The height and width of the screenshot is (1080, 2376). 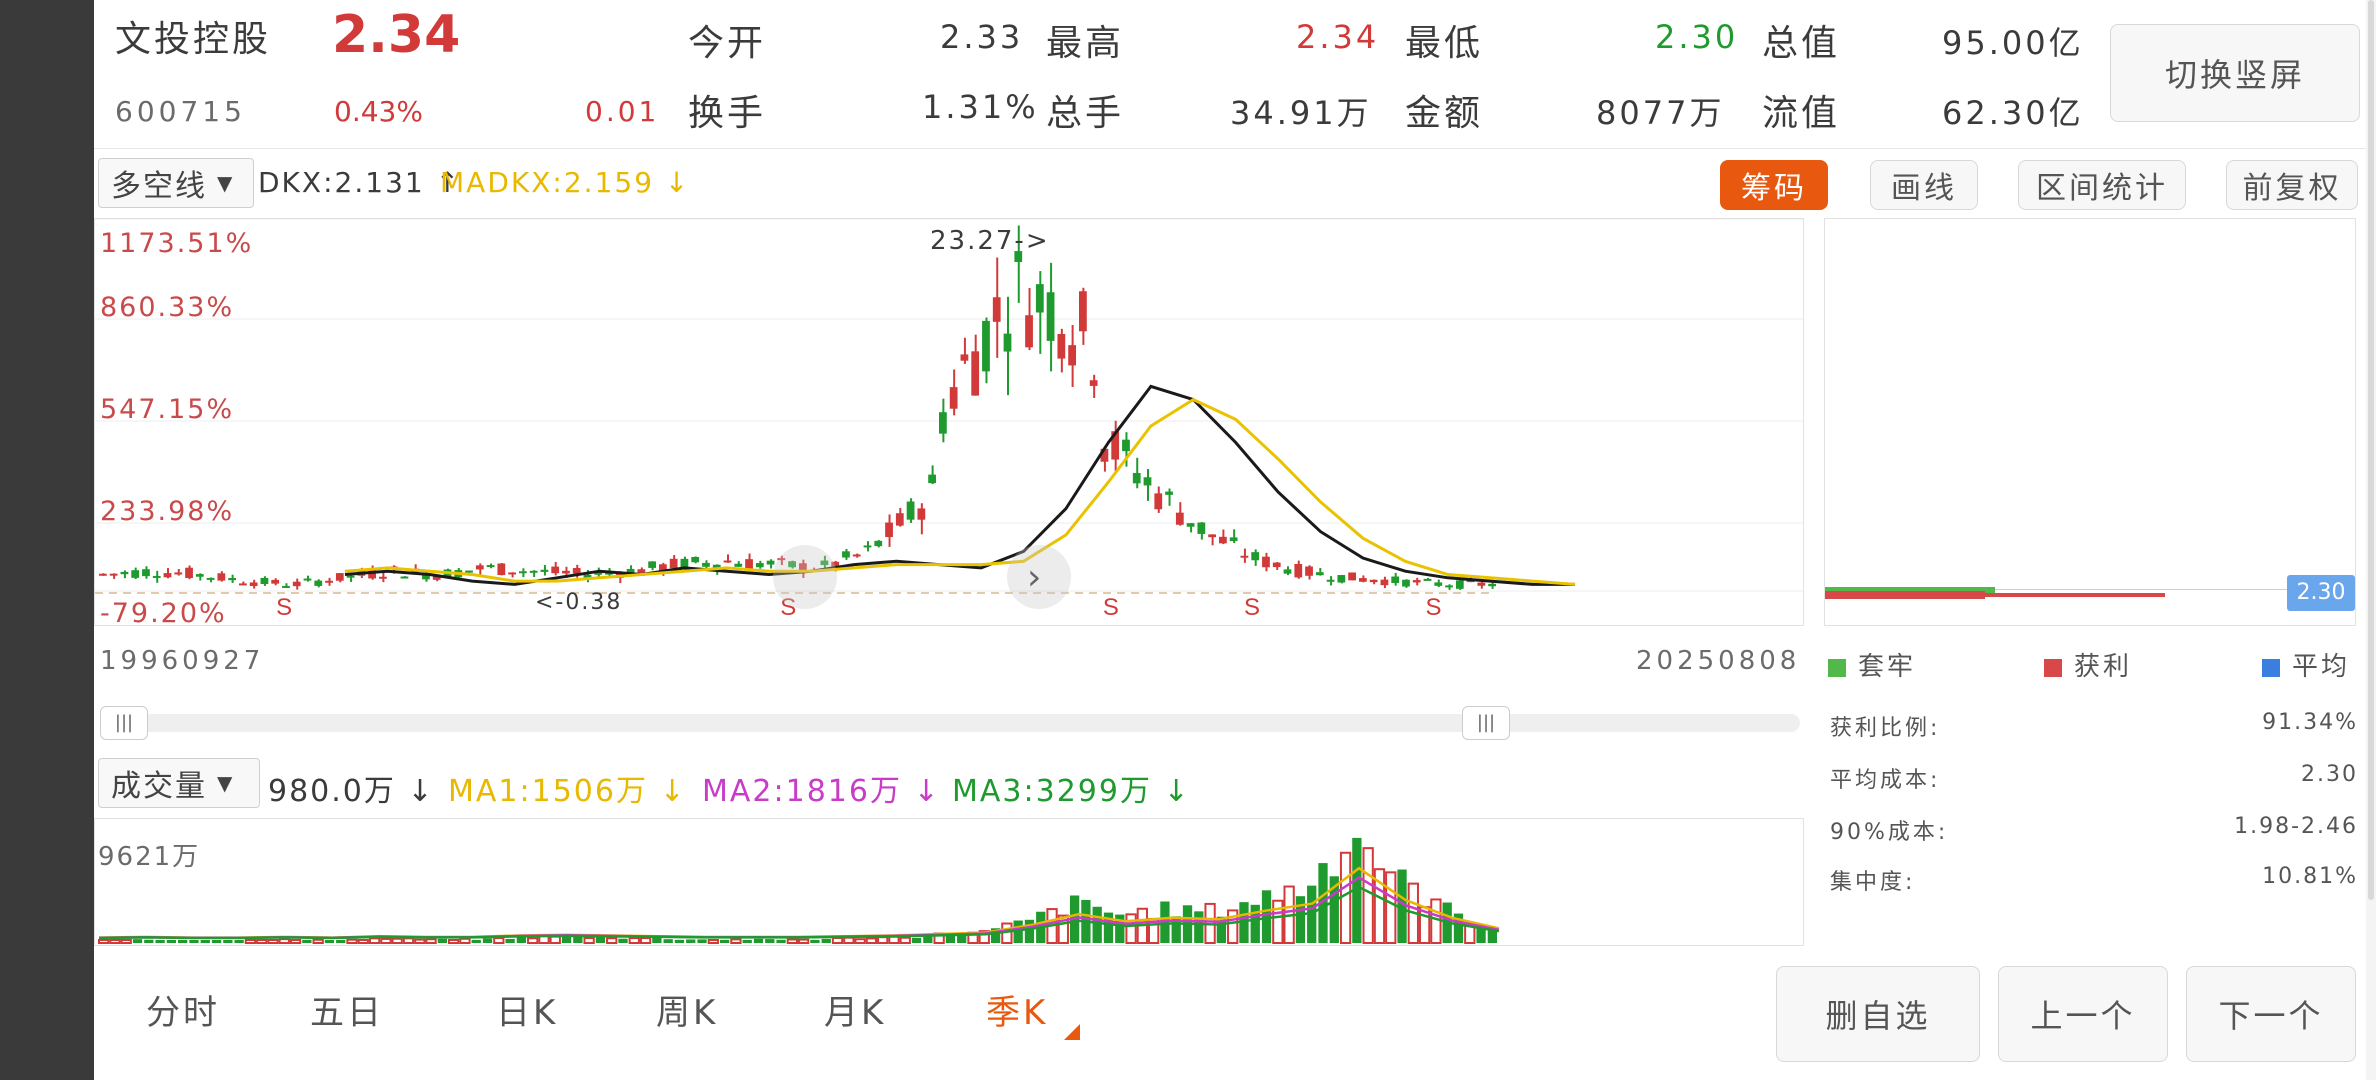 I want to click on stock-code: 600715, so click(x=180, y=111).